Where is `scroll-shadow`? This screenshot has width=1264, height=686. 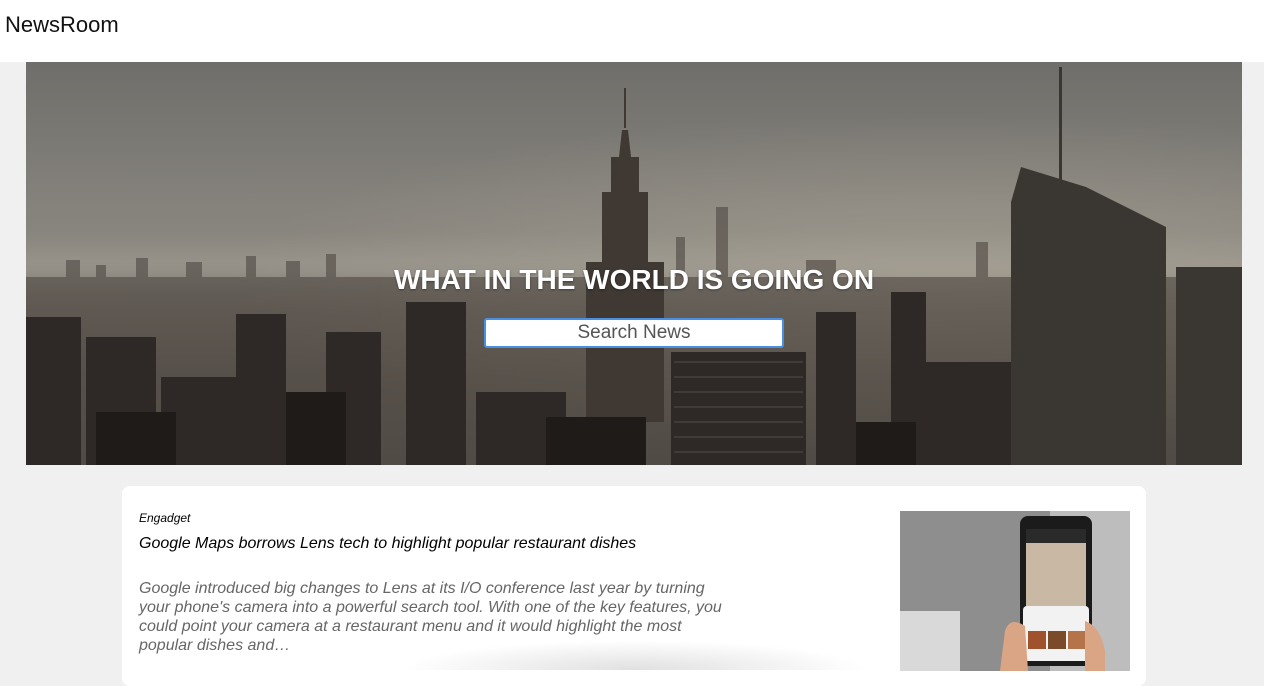
scroll-shadow is located at coordinates (635, 655).